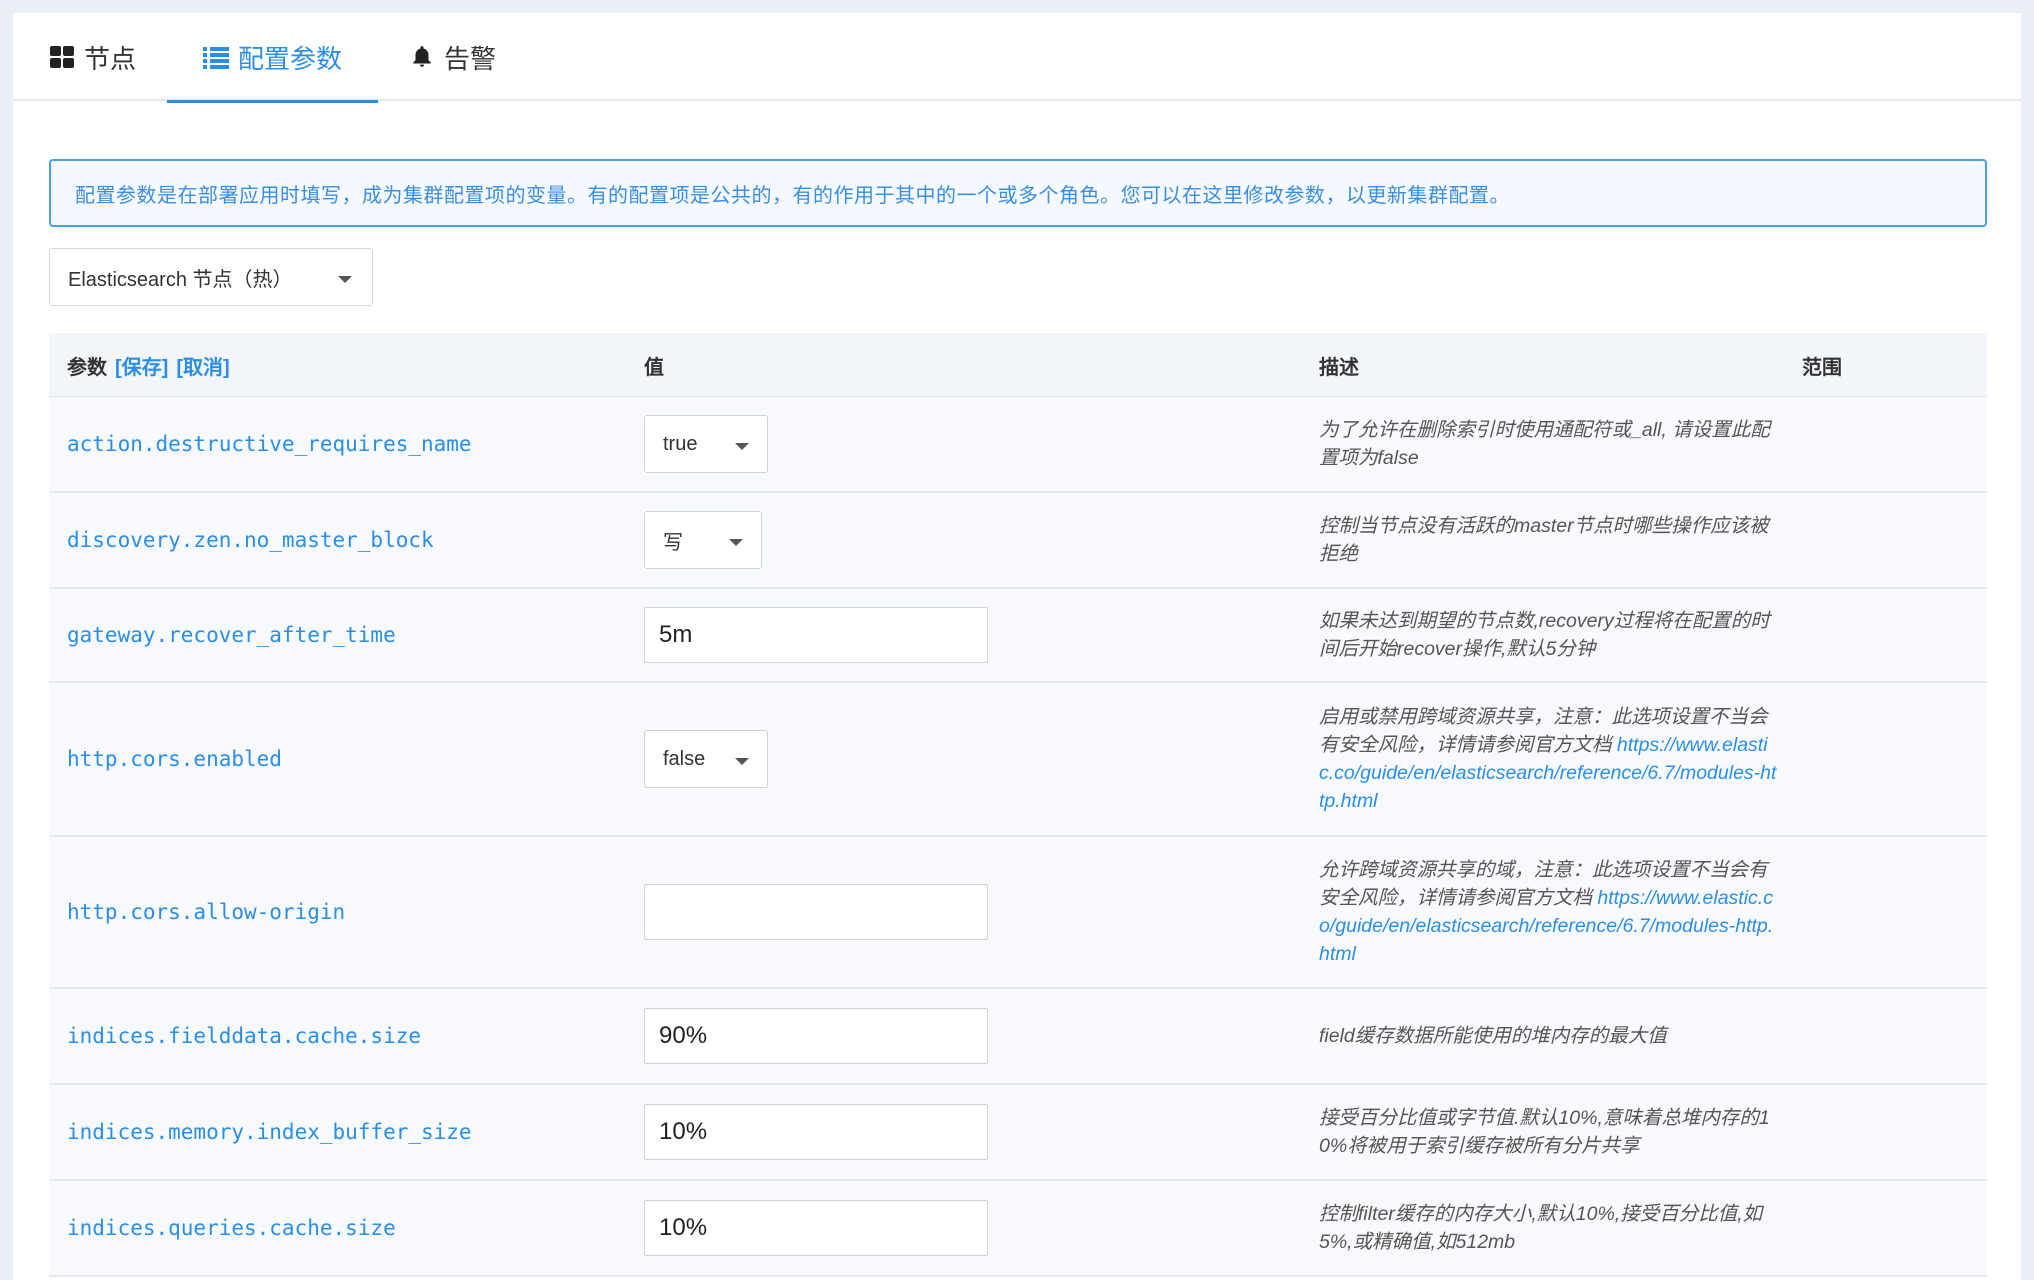 This screenshot has width=2034, height=1280. Describe the element at coordinates (269, 1132) in the screenshot. I see `param-name: indices.memory.index_buffer_size` at that location.